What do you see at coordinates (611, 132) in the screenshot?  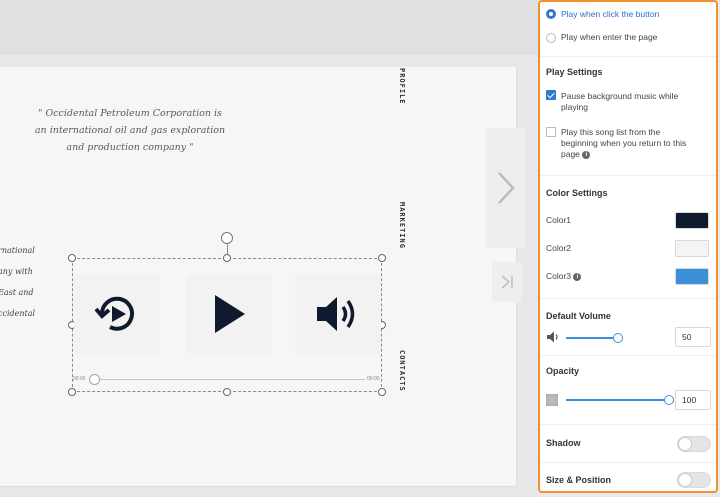 I see `label-line: Play this song list from the` at bounding box center [611, 132].